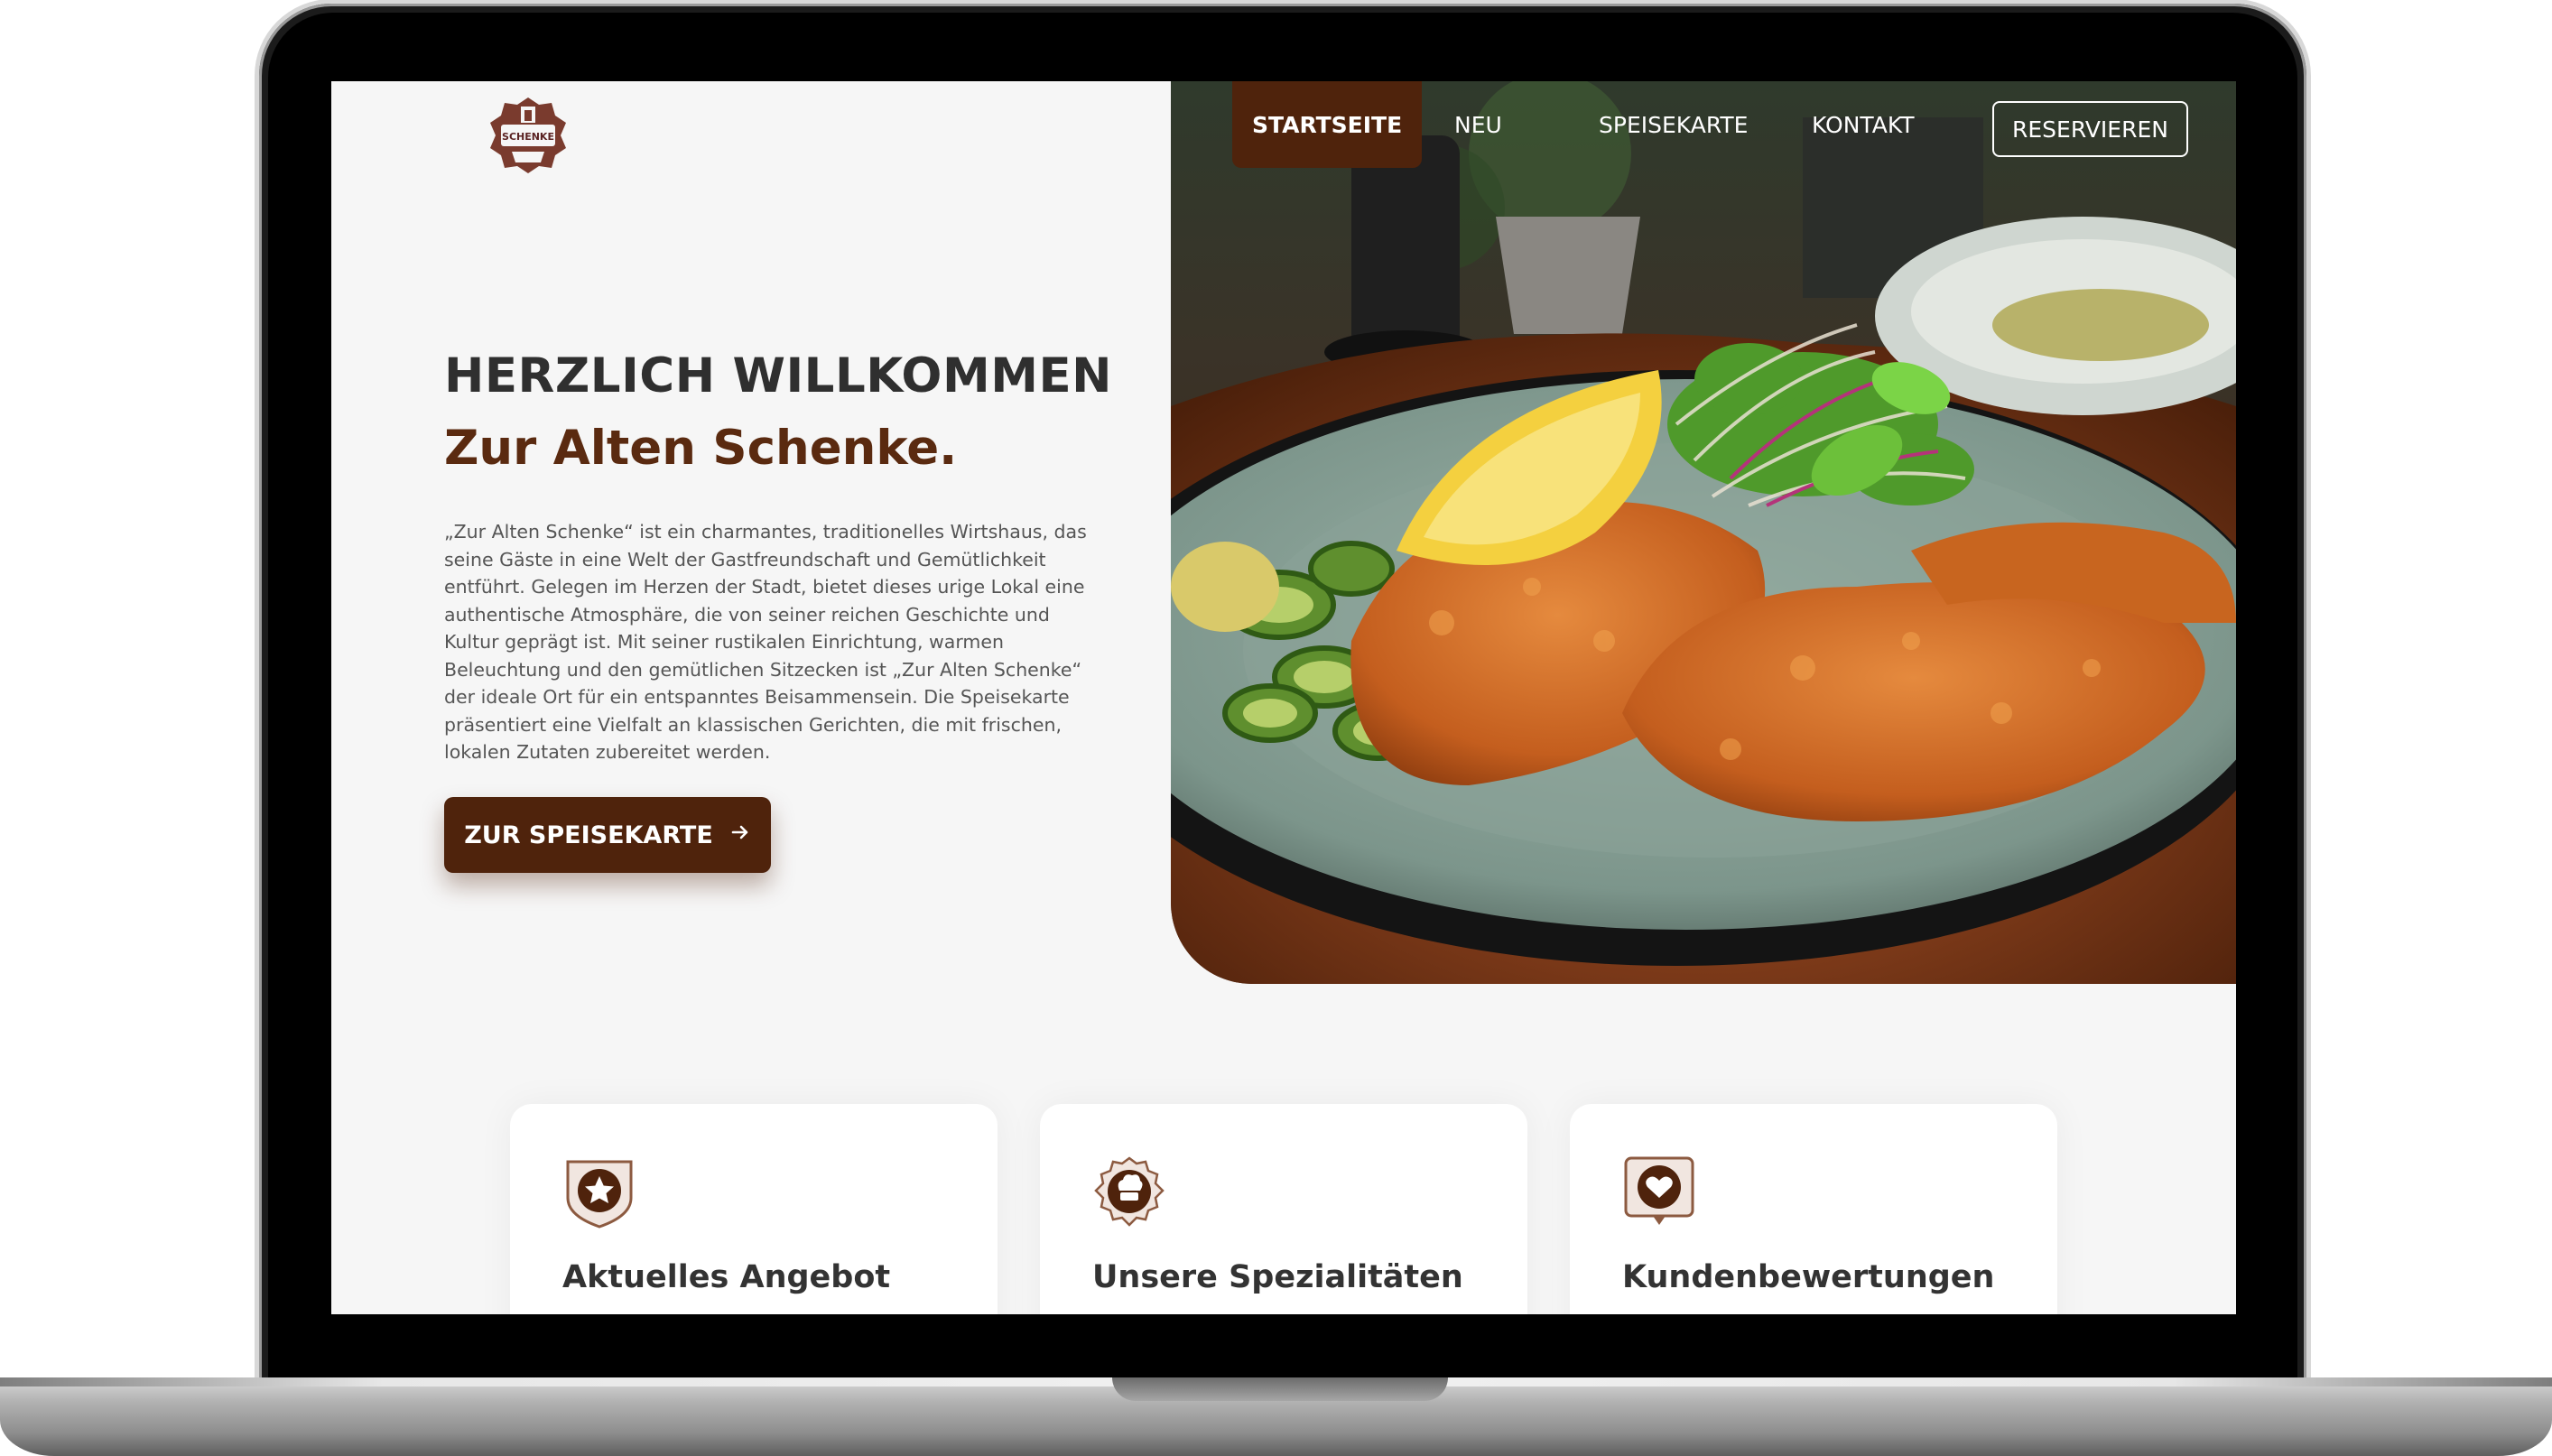 This screenshot has width=2552, height=1456. Describe the element at coordinates (726, 1277) in the screenshot. I see `feature-card-title: Aktuelles Angebot` at that location.